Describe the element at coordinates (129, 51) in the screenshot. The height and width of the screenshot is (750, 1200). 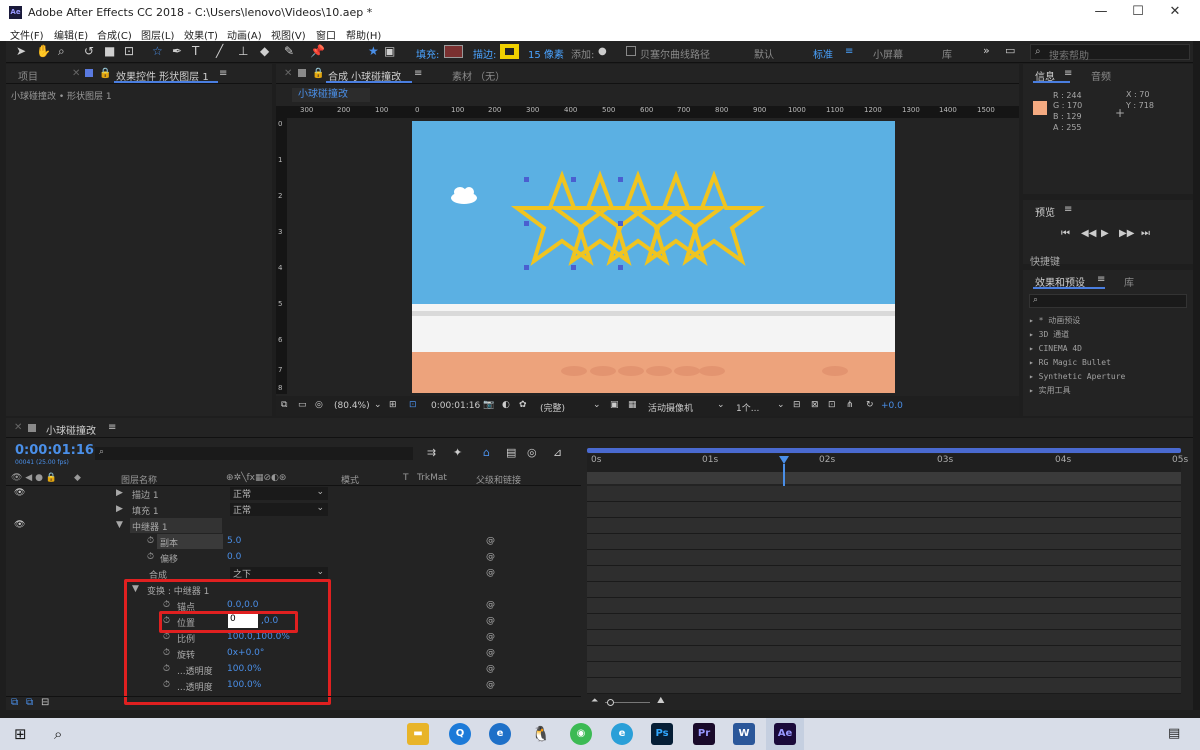
I see `pan-behind-tool-icon: ⊡` at that location.